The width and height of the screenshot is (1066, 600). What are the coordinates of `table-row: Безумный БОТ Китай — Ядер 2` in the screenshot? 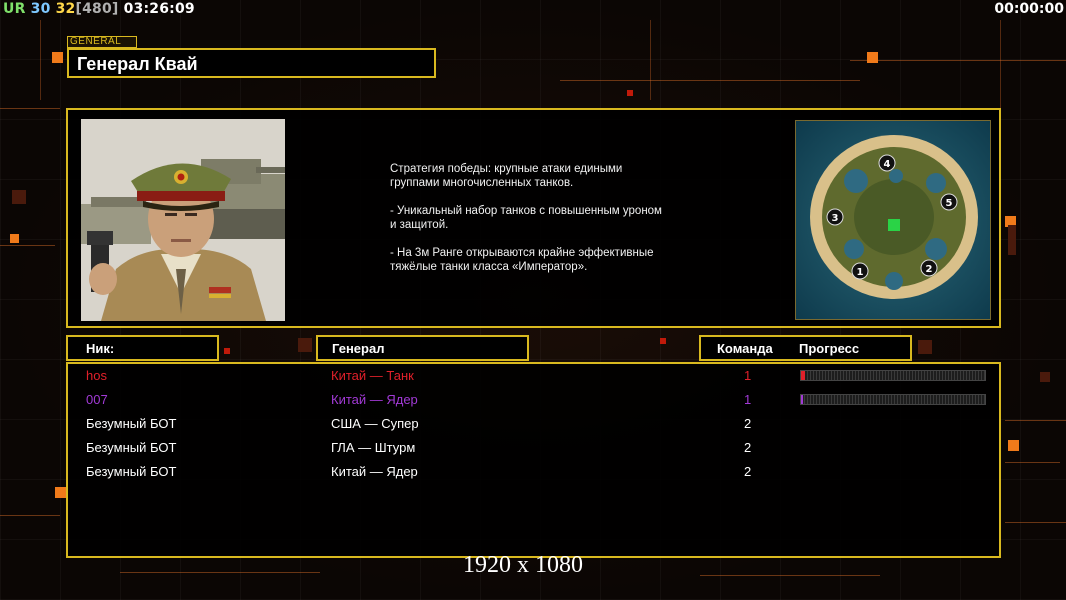 It's located at (533, 474).